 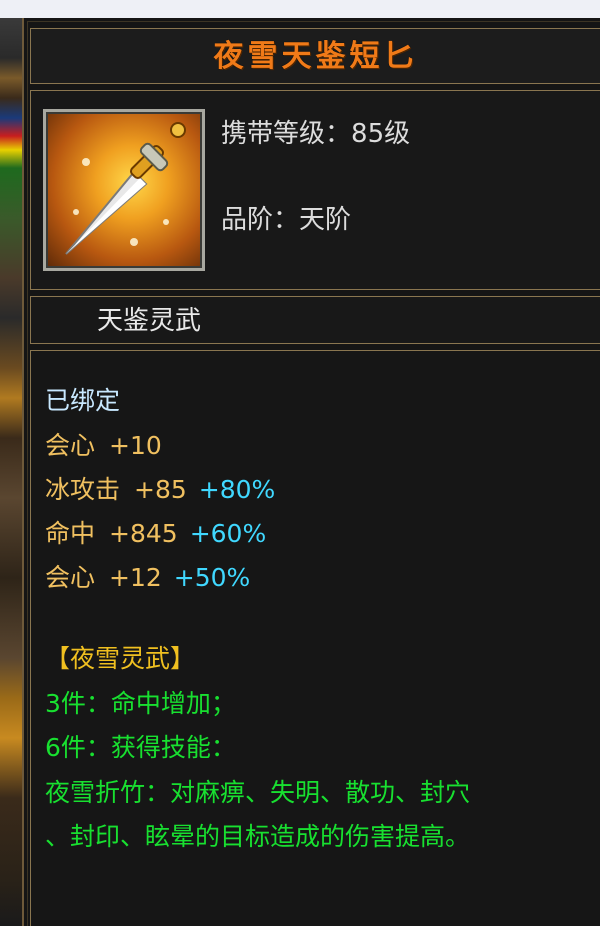 What do you see at coordinates (103, 445) in the screenshot?
I see `base-attribute: 会心 +10` at bounding box center [103, 445].